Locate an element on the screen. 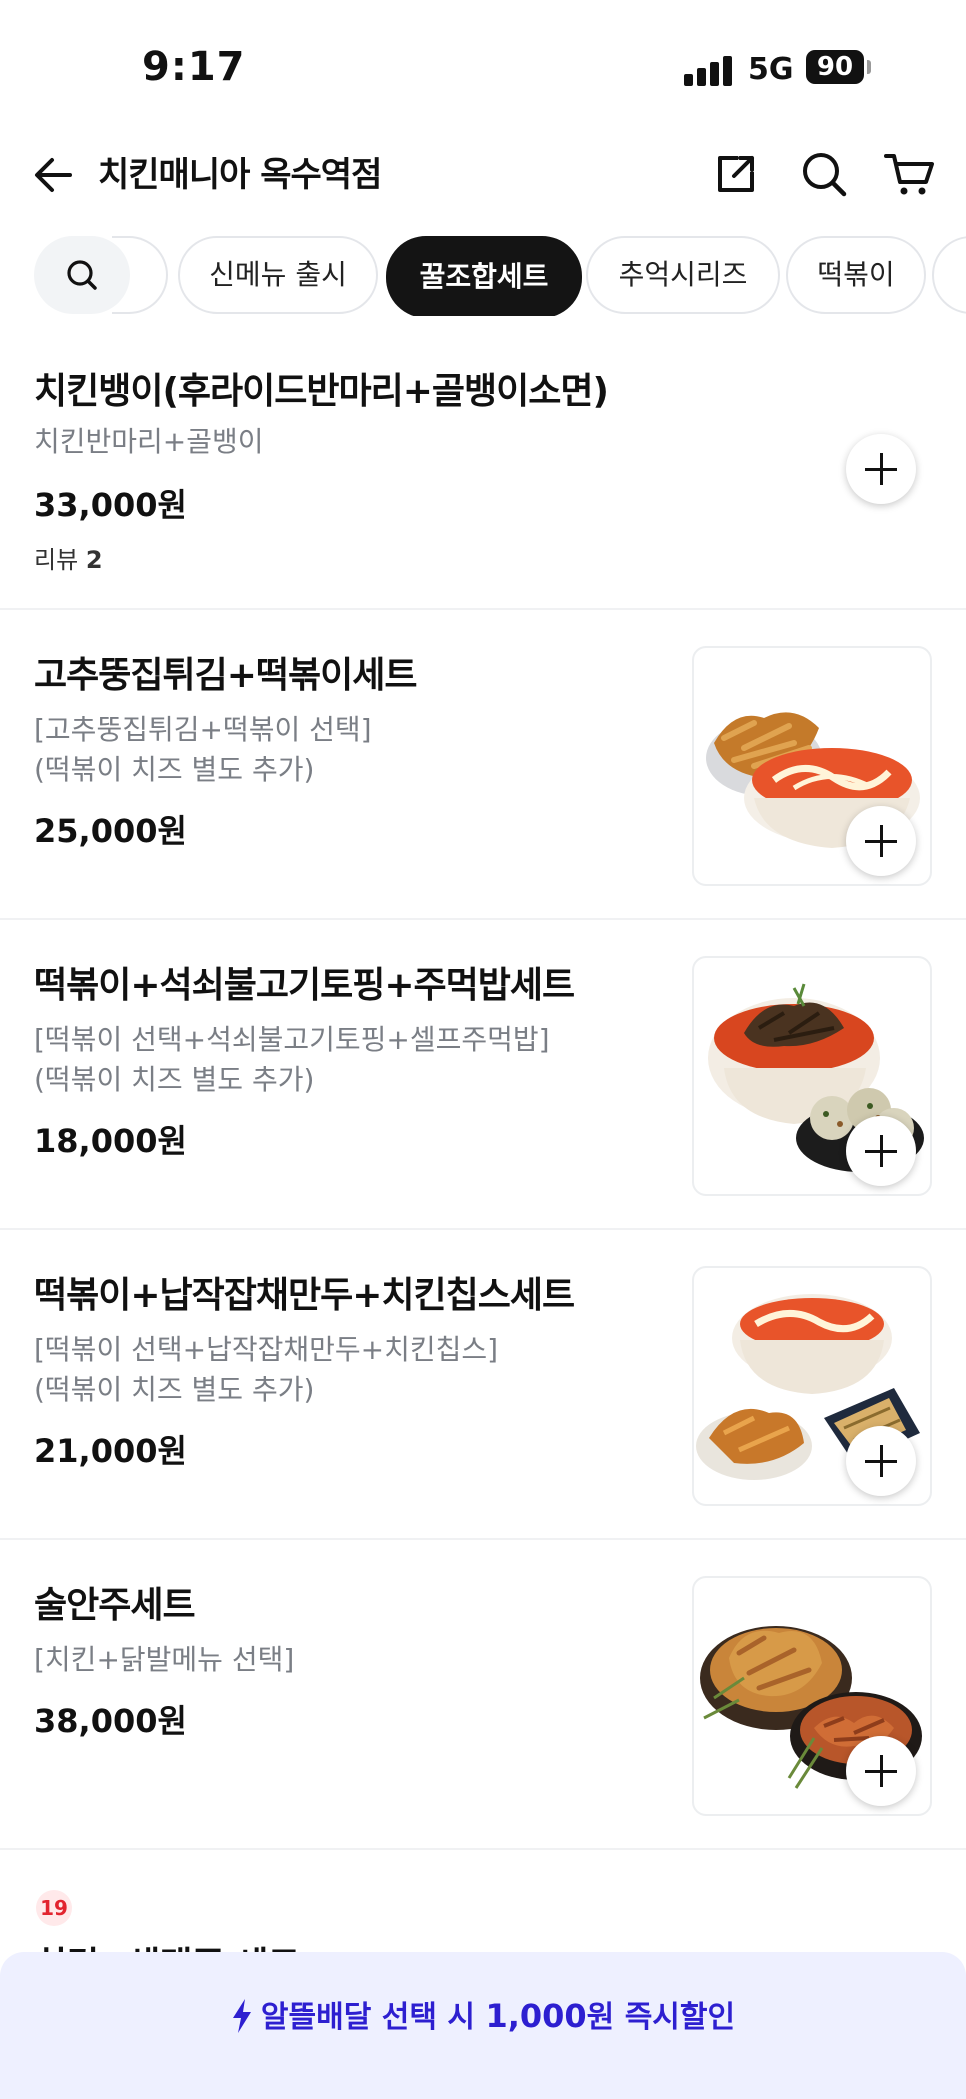  chip-new-menu: 신메뉴 출시 is located at coordinates (278, 275).